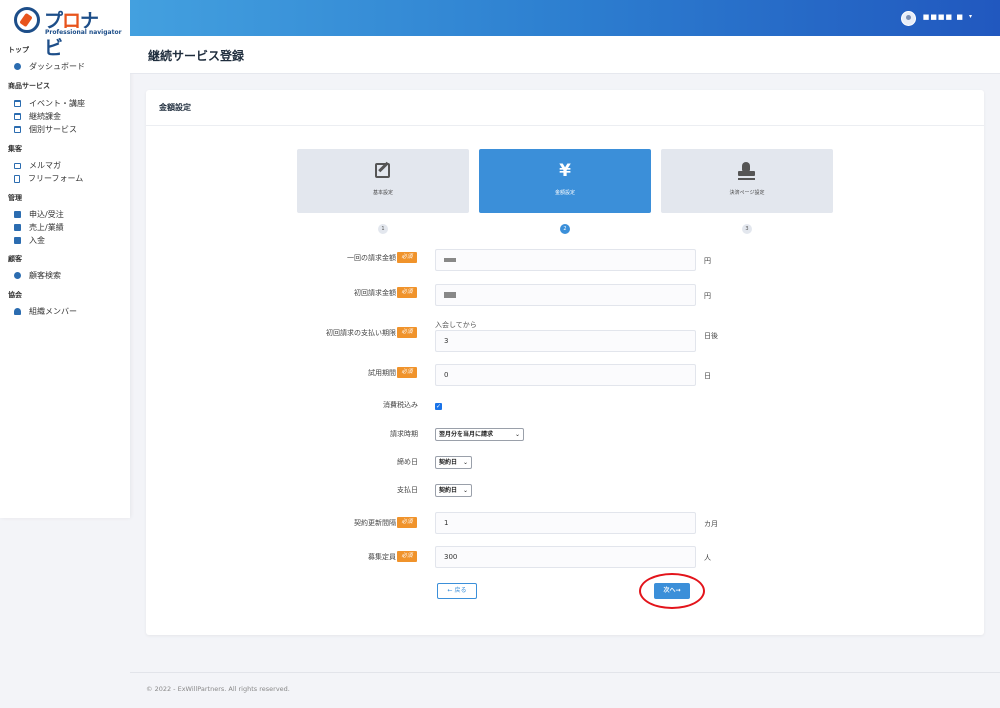 Image resolution: width=1000 pixels, height=708 pixels. I want to click on step-amount-settings: ¥ 金額設定, so click(565, 181).